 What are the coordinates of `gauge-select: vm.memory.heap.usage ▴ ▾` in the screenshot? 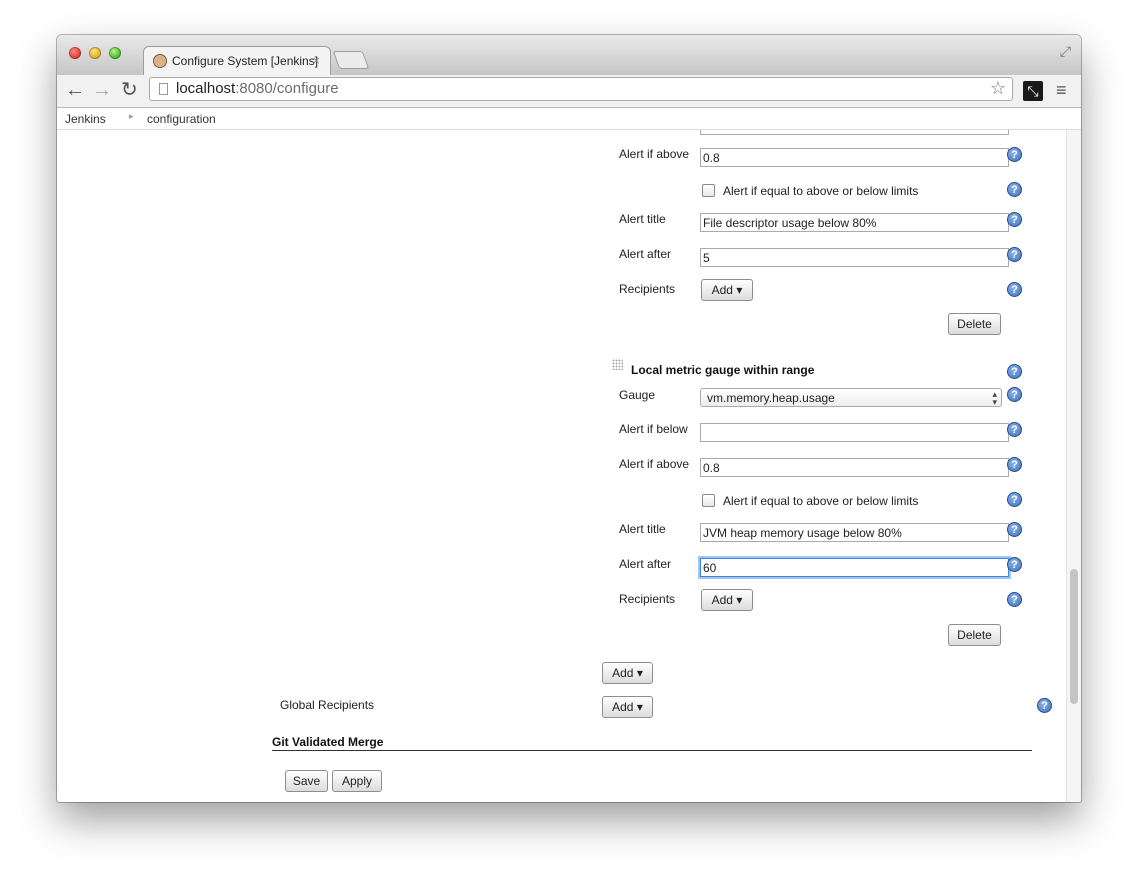 It's located at (851, 397).